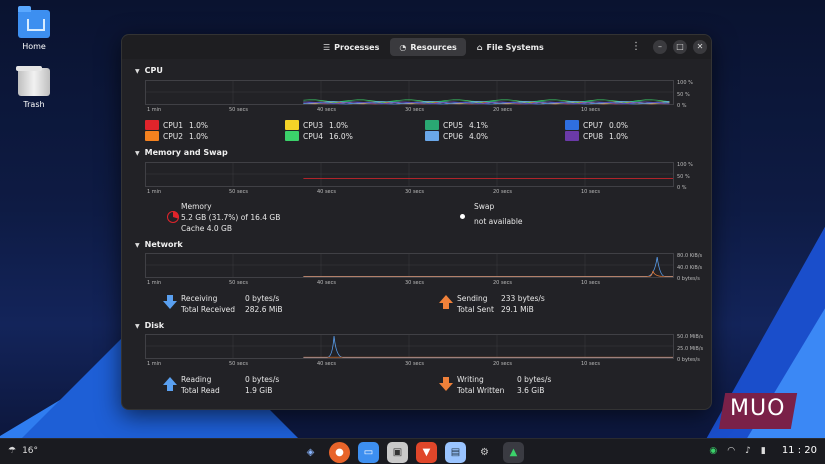 This screenshot has width=825, height=464. Describe the element at coordinates (758, 408) in the screenshot. I see `watermark-text: MUO` at that location.